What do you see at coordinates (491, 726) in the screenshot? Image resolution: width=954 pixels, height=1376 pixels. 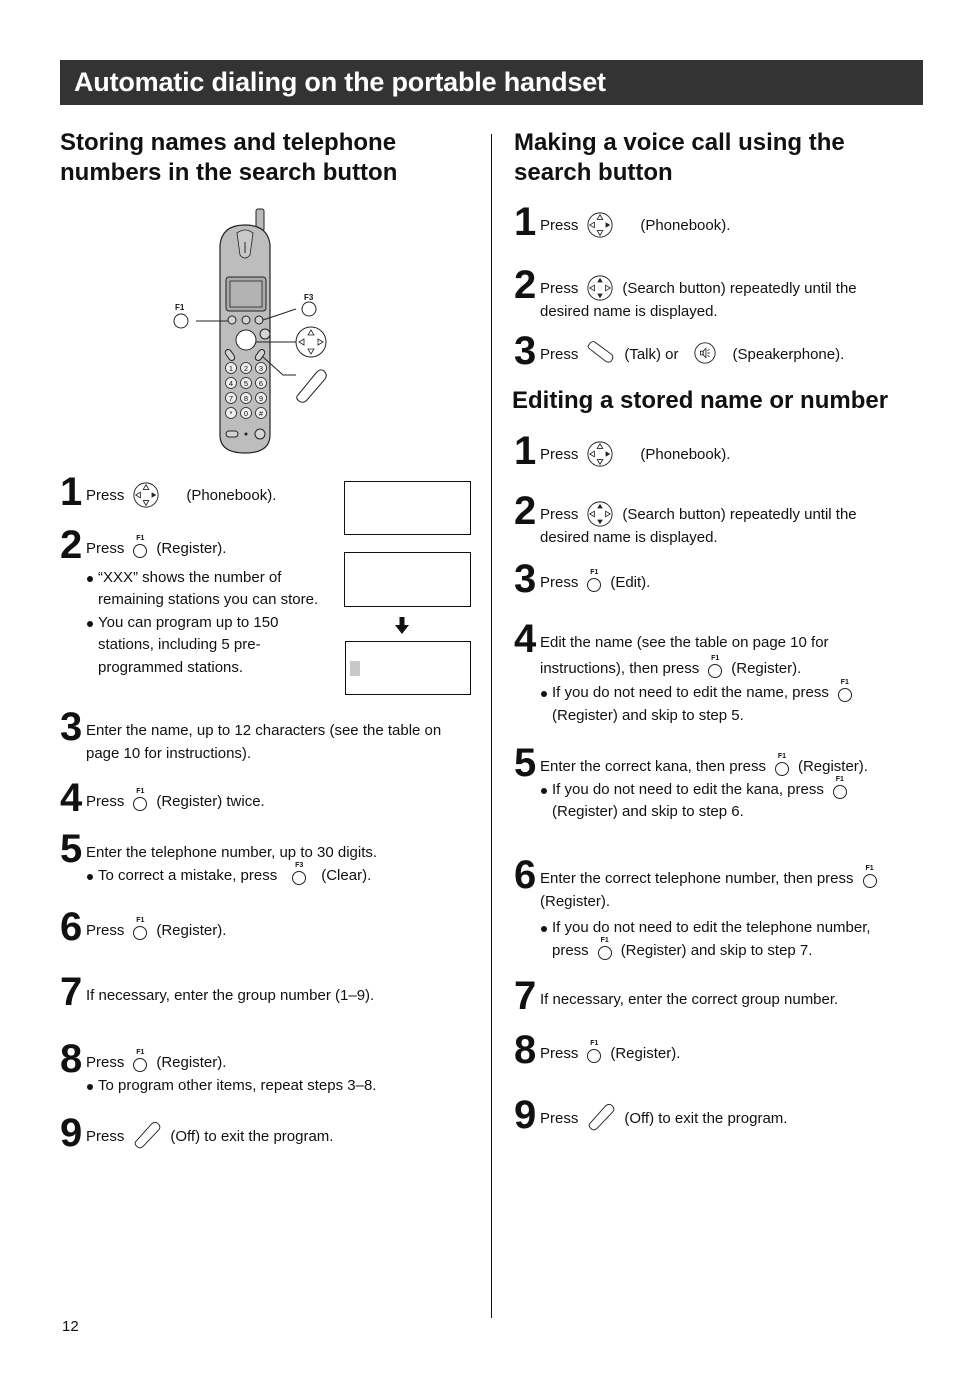 I see `column-divider` at bounding box center [491, 726].